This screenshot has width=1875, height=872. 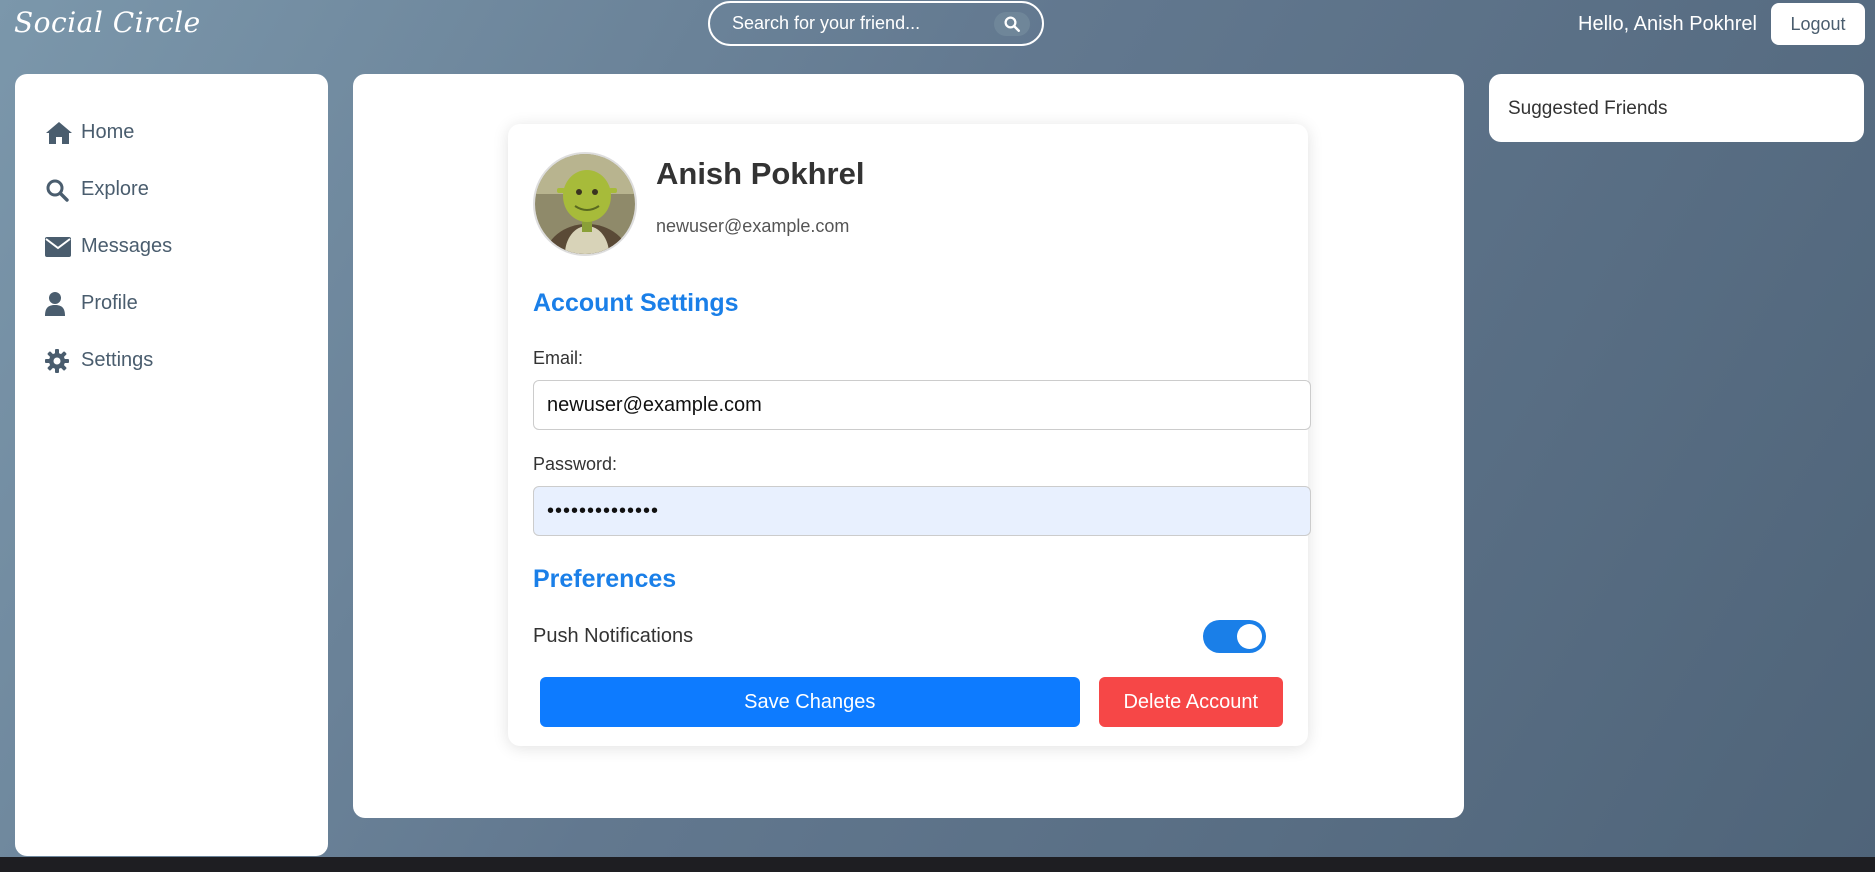 What do you see at coordinates (1588, 108) in the screenshot?
I see `suggested-friends-title: Suggested Friends` at bounding box center [1588, 108].